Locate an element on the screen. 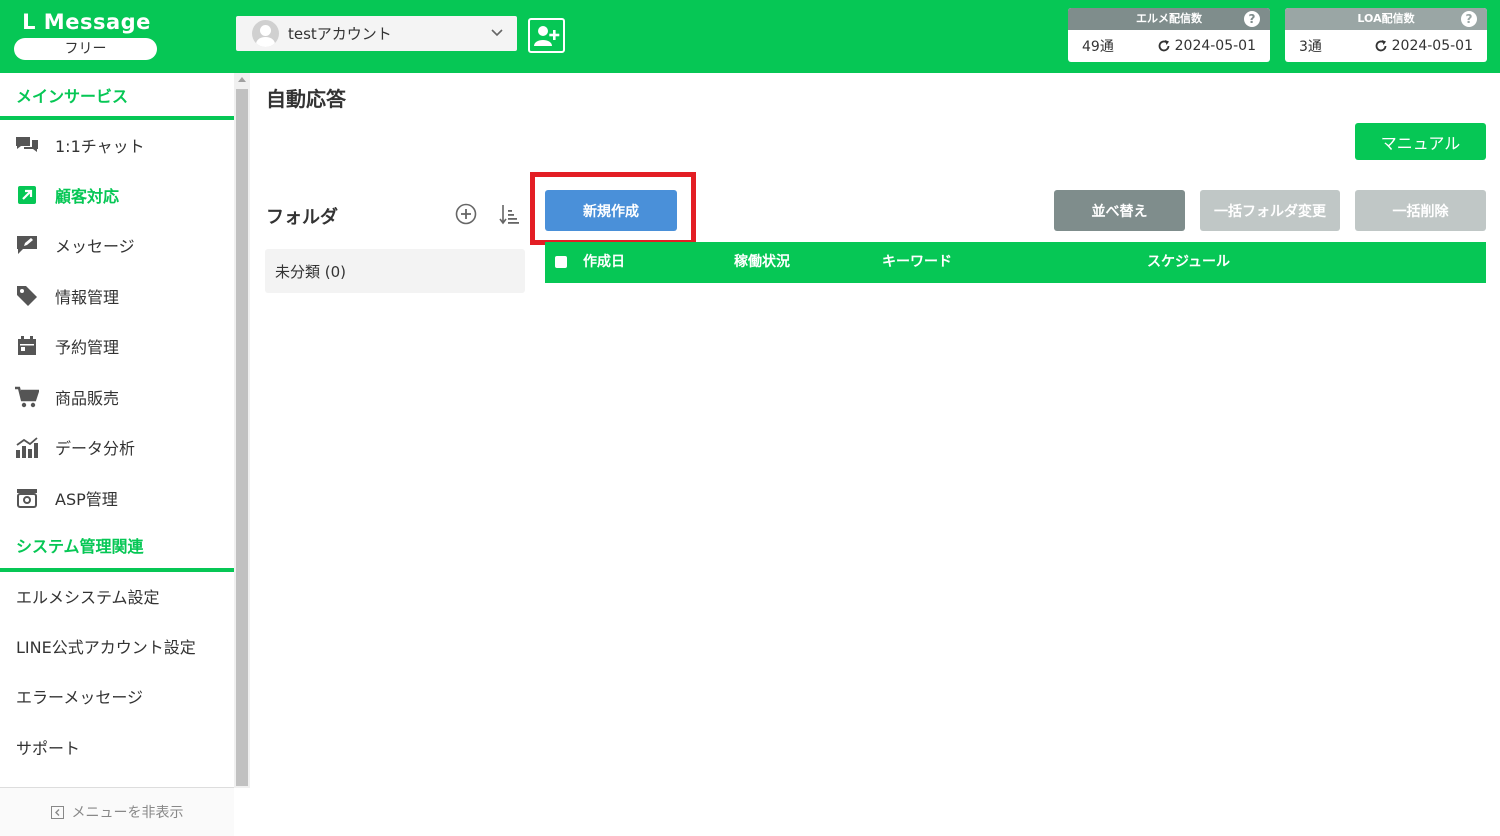  sidebar-item-line-settings: LINE公式アカウント設定 is located at coordinates (117, 646).